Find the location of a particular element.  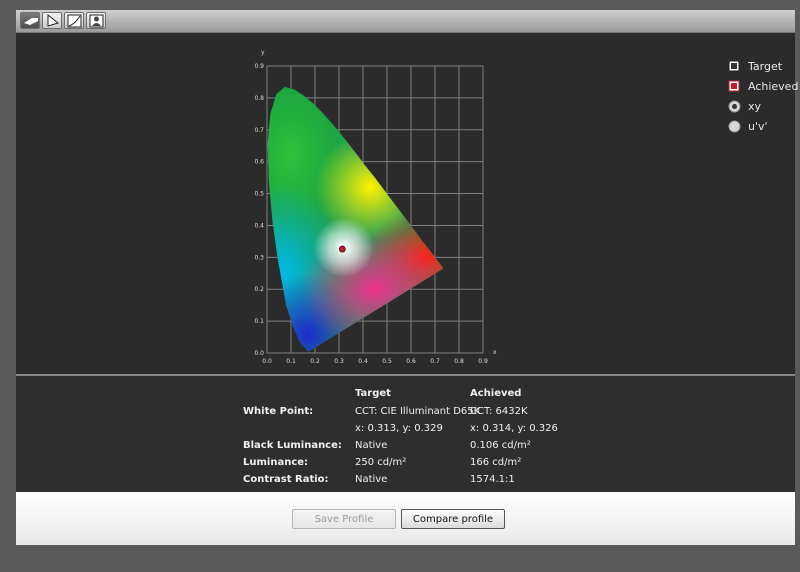

x-tick-label: 0.9 is located at coordinates (483, 361).